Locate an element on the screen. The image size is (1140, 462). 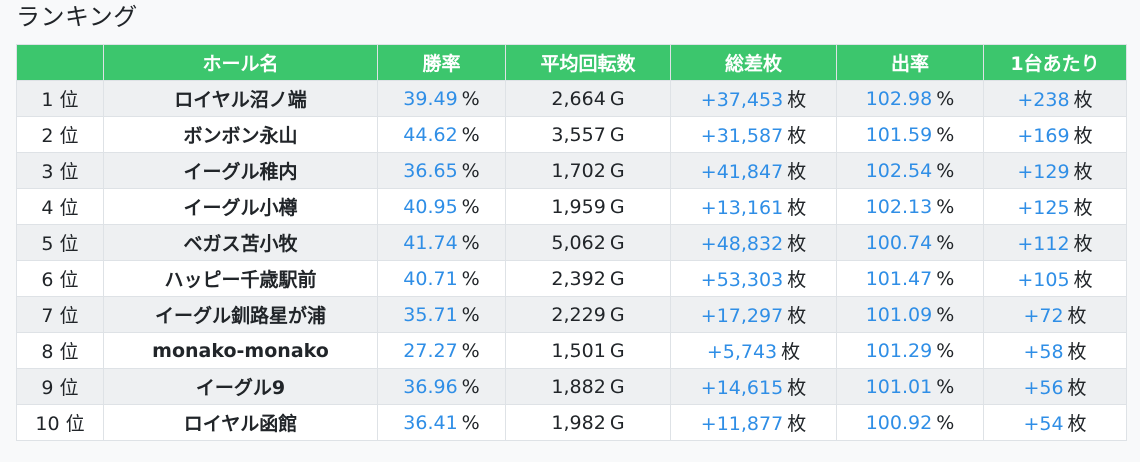
payout-rate-value: 101.09 is located at coordinates (899, 314).